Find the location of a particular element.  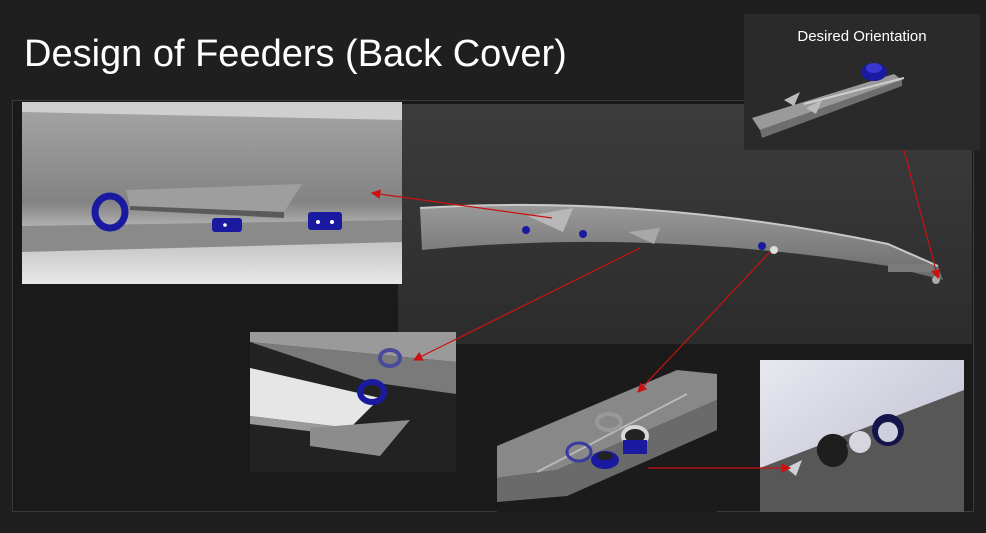

closeup-image-lower-left is located at coordinates (353, 402).